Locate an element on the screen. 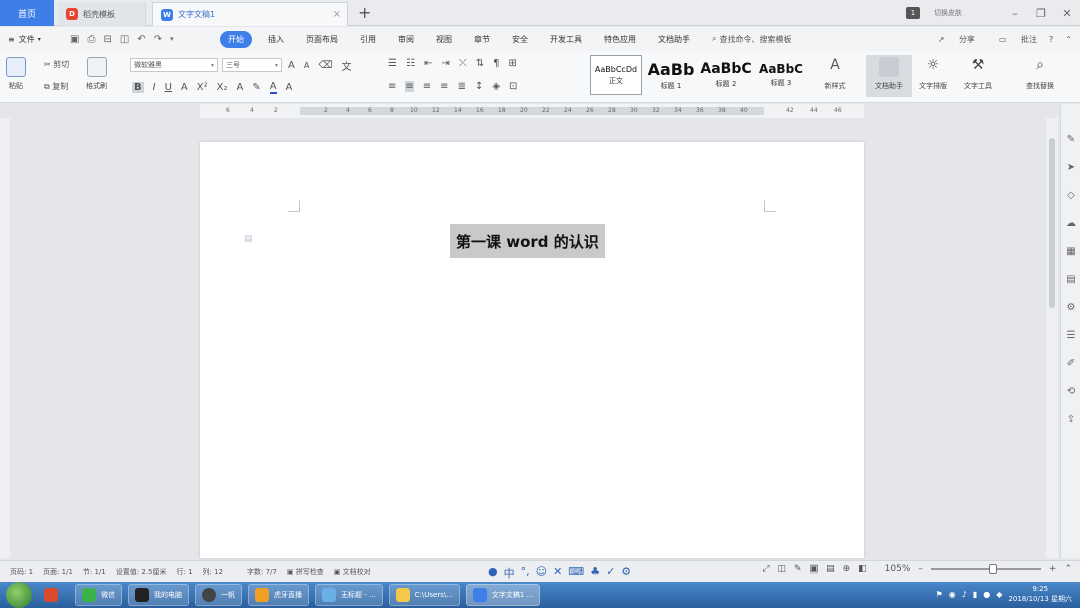  font-size-select: 三号 ▾ is located at coordinates (252, 65).